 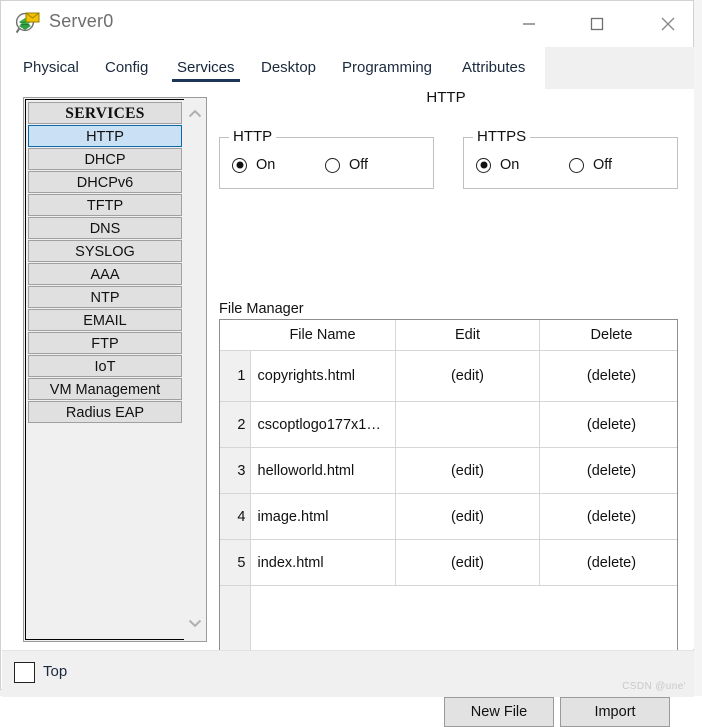 I want to click on table-row: 5 index.html (edit) (delete), so click(x=448, y=562).